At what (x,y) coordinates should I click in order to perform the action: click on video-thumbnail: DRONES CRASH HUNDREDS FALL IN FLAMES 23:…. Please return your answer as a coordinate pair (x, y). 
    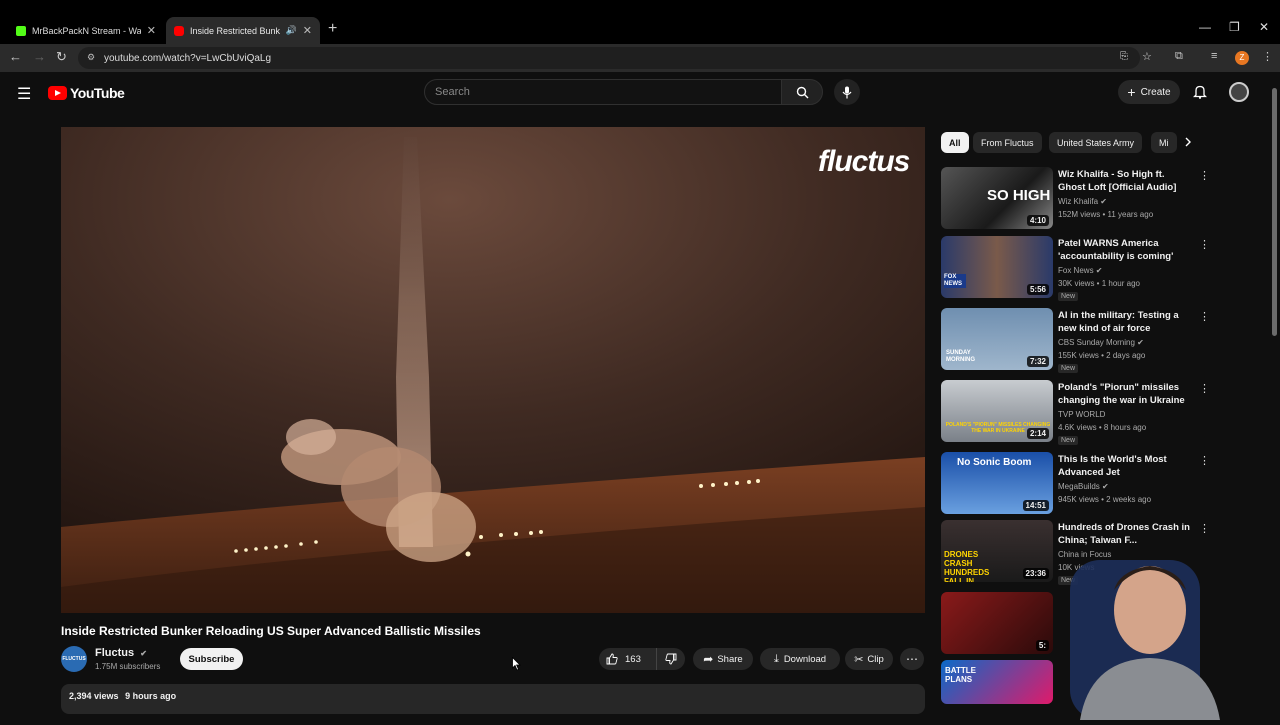
    Looking at the image, I should click on (997, 551).